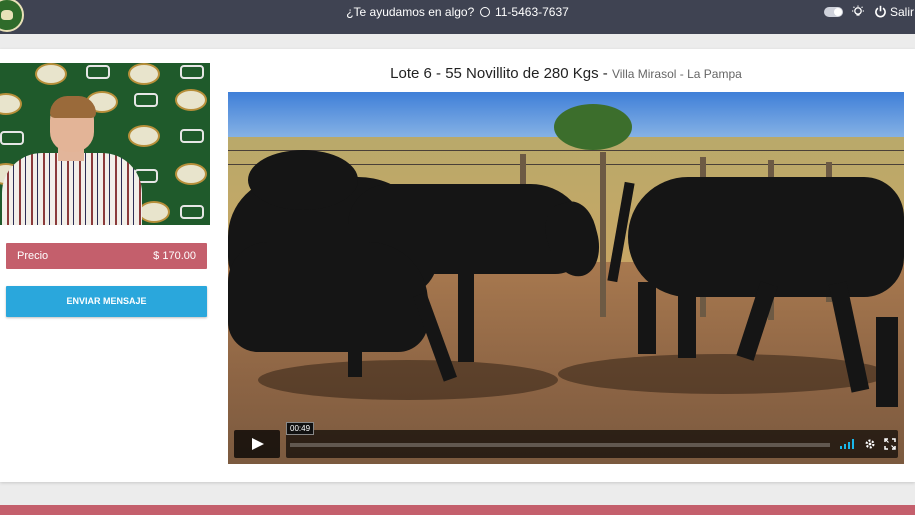  What do you see at coordinates (603, 234) in the screenshot?
I see `fence-post` at bounding box center [603, 234].